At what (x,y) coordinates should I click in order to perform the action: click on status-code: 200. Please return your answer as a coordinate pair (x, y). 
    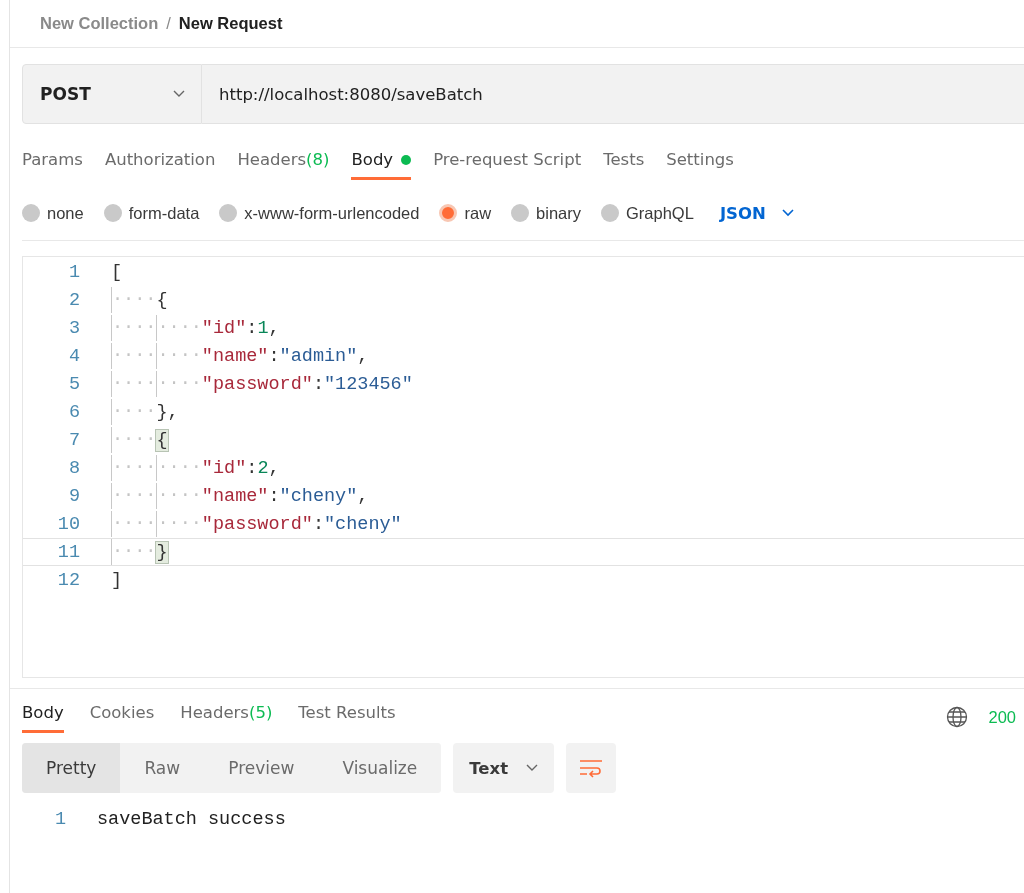
    Looking at the image, I should click on (1002, 717).